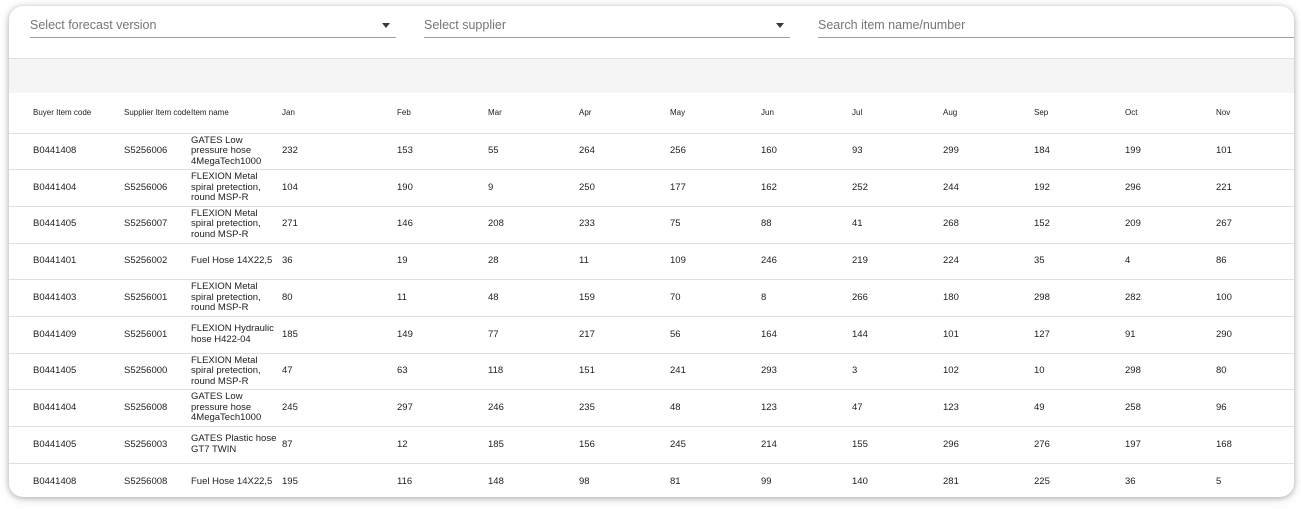  What do you see at coordinates (600, 152) in the screenshot?
I see `cell-apr: 264` at bounding box center [600, 152].